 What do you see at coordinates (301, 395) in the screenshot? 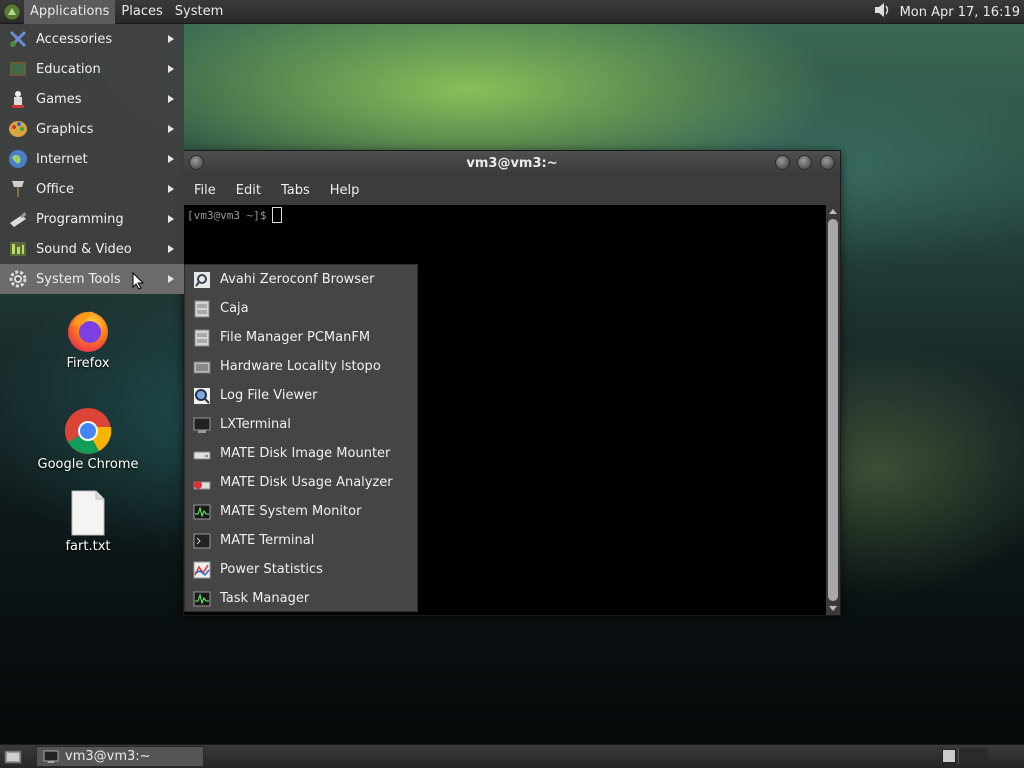
I see `submenu-item-log-file-viewer: Log File Viewer` at bounding box center [301, 395].